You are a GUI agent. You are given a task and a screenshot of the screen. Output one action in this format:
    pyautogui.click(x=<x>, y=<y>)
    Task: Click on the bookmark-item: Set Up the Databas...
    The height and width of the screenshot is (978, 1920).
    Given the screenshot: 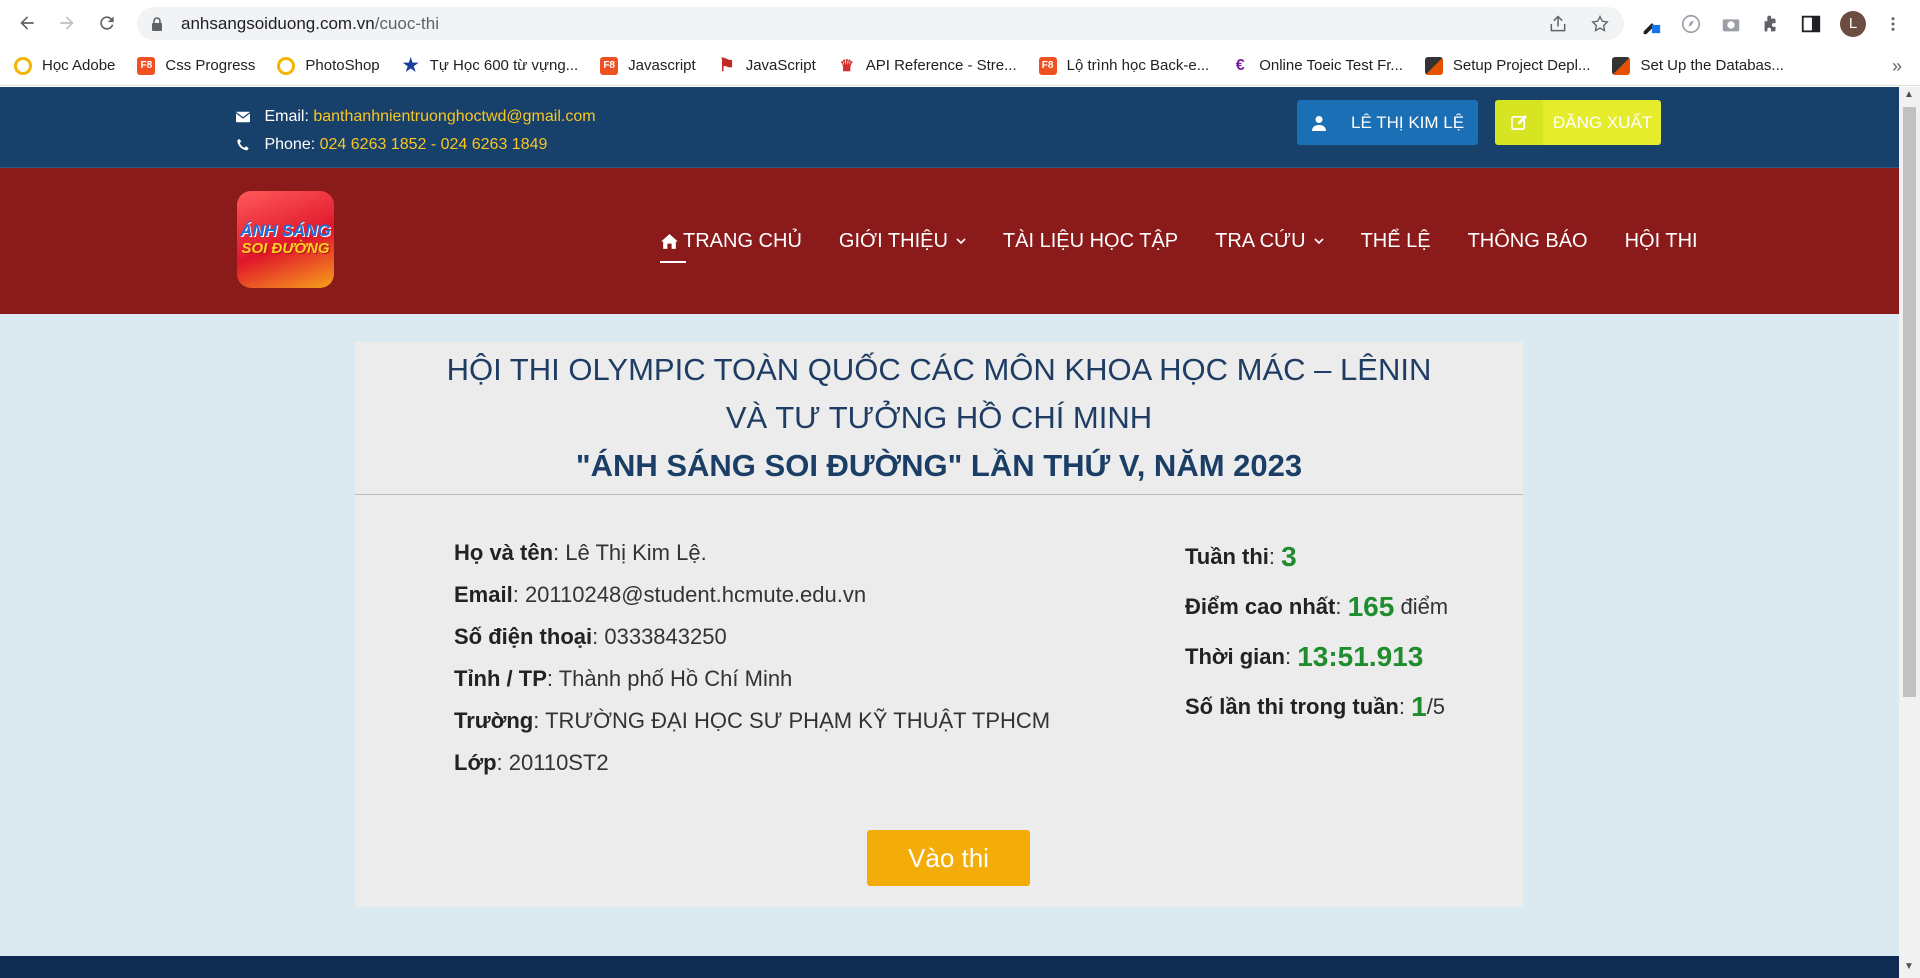 What is the action you would take?
    pyautogui.click(x=1698, y=65)
    